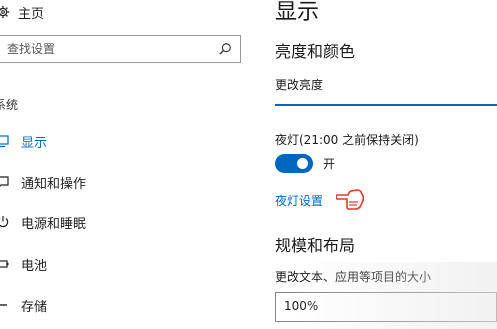  What do you see at coordinates (386, 105) in the screenshot?
I see `brightness-slider` at bounding box center [386, 105].